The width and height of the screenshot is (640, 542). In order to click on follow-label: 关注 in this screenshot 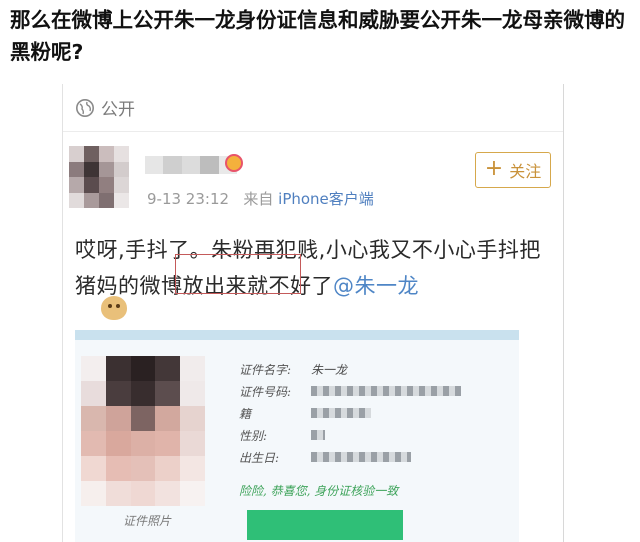, I will do `click(525, 171)`.